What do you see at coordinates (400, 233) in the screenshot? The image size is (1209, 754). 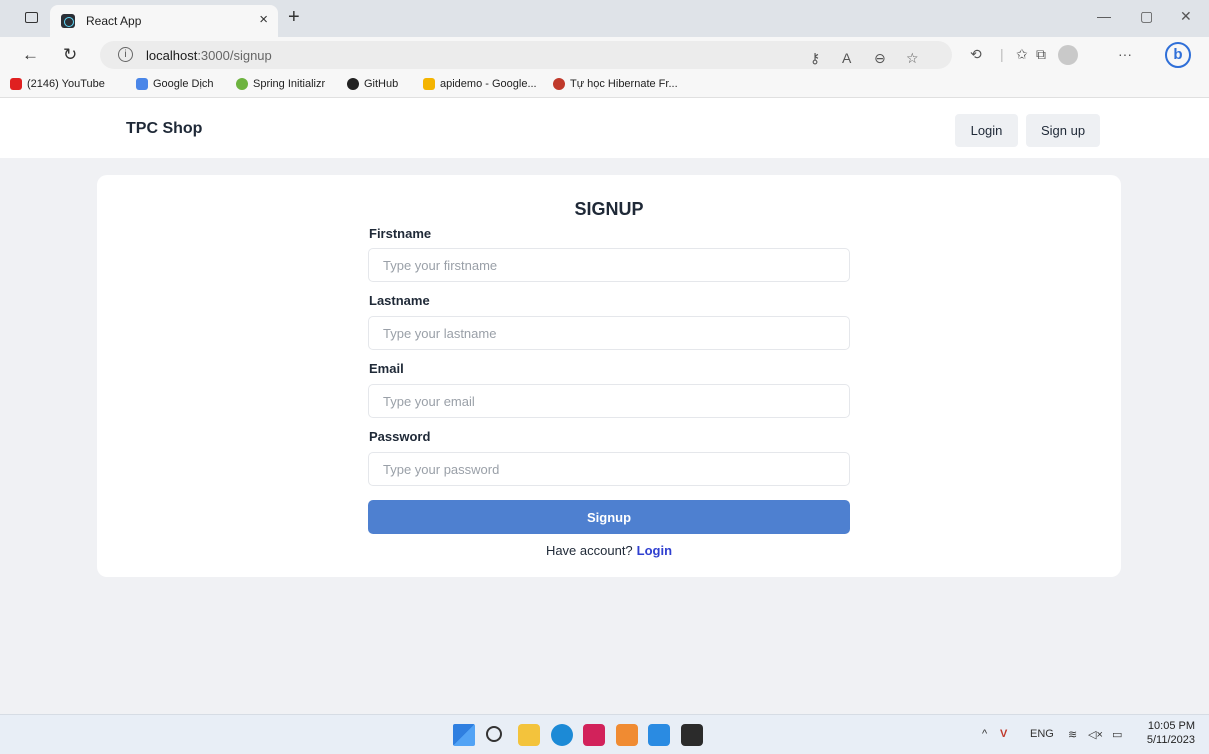 I see `firstname-label: Firstname` at bounding box center [400, 233].